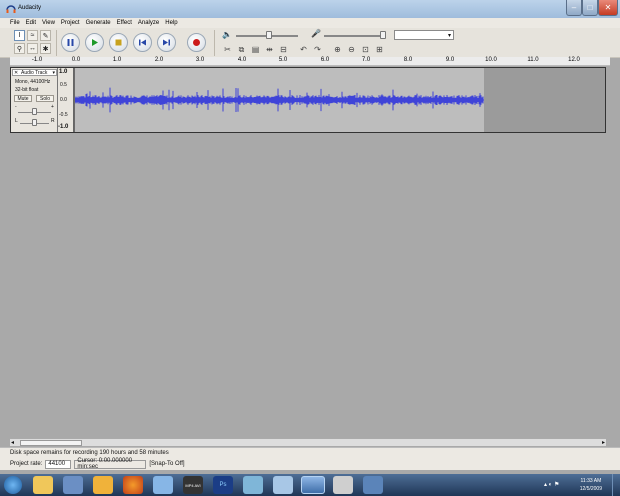 This screenshot has width=620, height=496. Describe the element at coordinates (193, 485) in the screenshot. I see `mp4-avi-converter-icon: MP4 AVI` at that location.